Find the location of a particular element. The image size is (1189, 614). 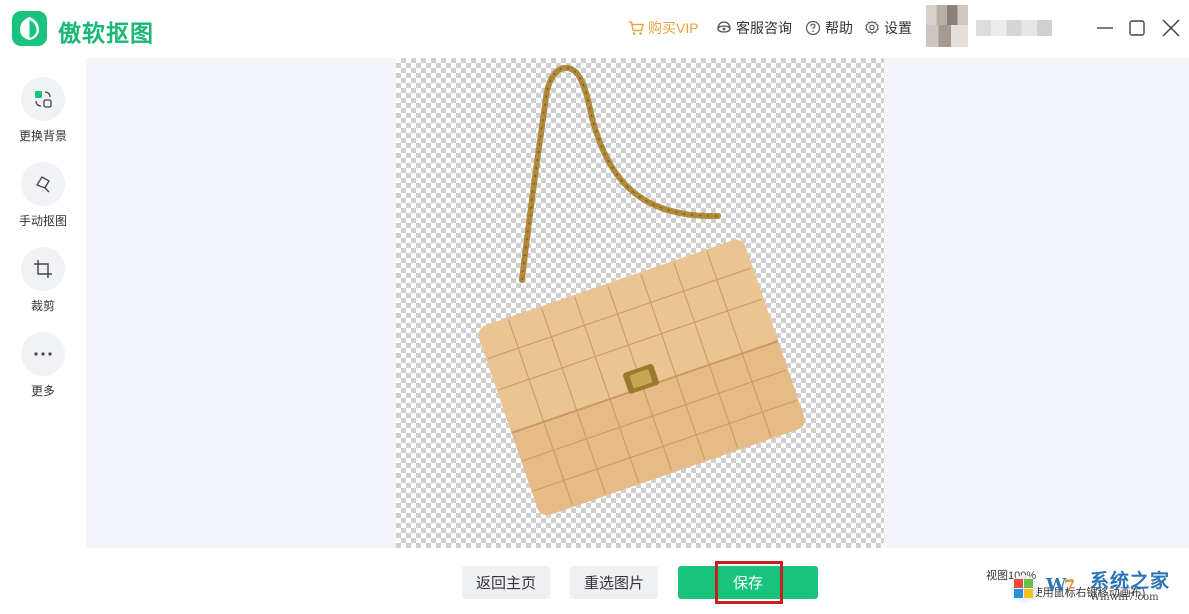

headset-icon is located at coordinates (724, 27).